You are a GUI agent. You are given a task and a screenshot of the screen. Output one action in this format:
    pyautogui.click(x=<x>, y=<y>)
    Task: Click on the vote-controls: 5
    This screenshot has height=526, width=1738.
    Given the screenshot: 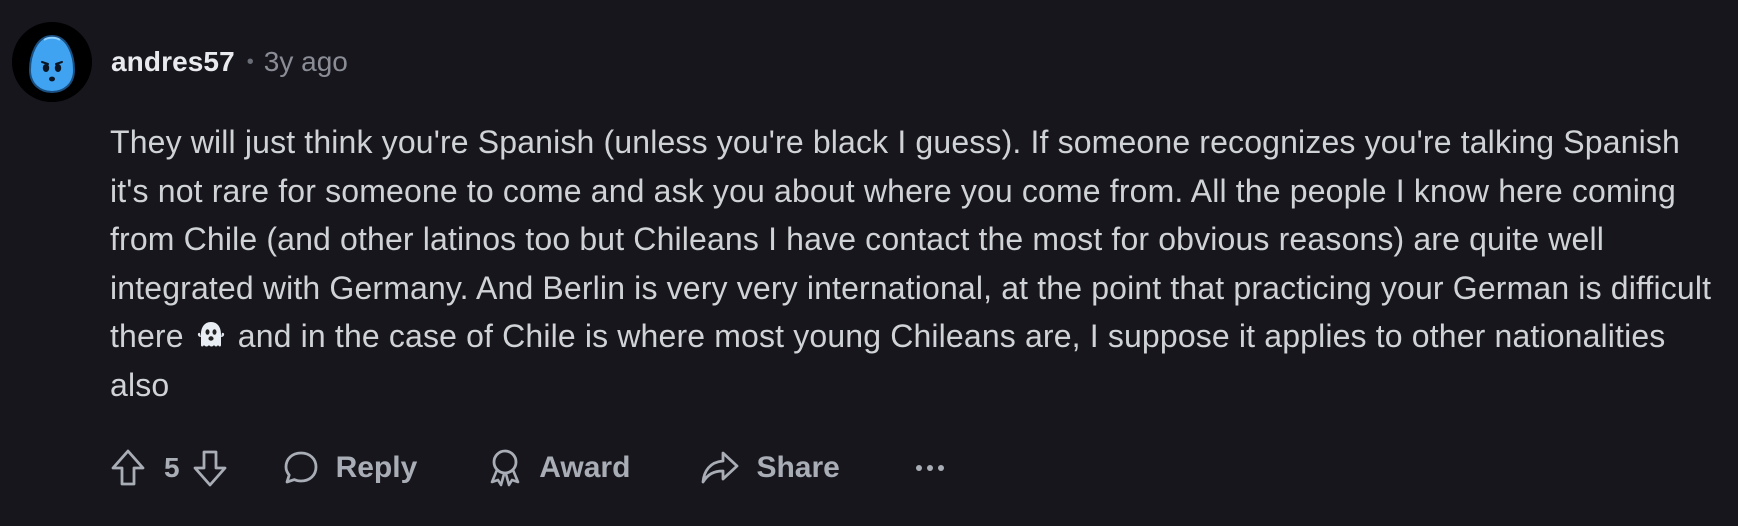 What is the action you would take?
    pyautogui.click(x=169, y=468)
    